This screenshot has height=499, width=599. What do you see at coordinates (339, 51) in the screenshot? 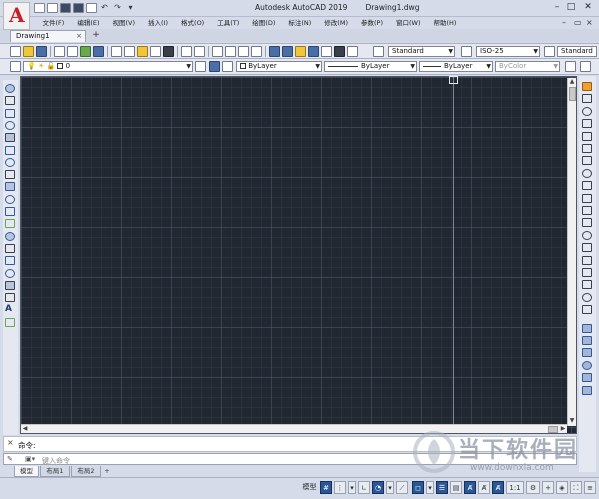
I see `calculator-icon` at bounding box center [339, 51].